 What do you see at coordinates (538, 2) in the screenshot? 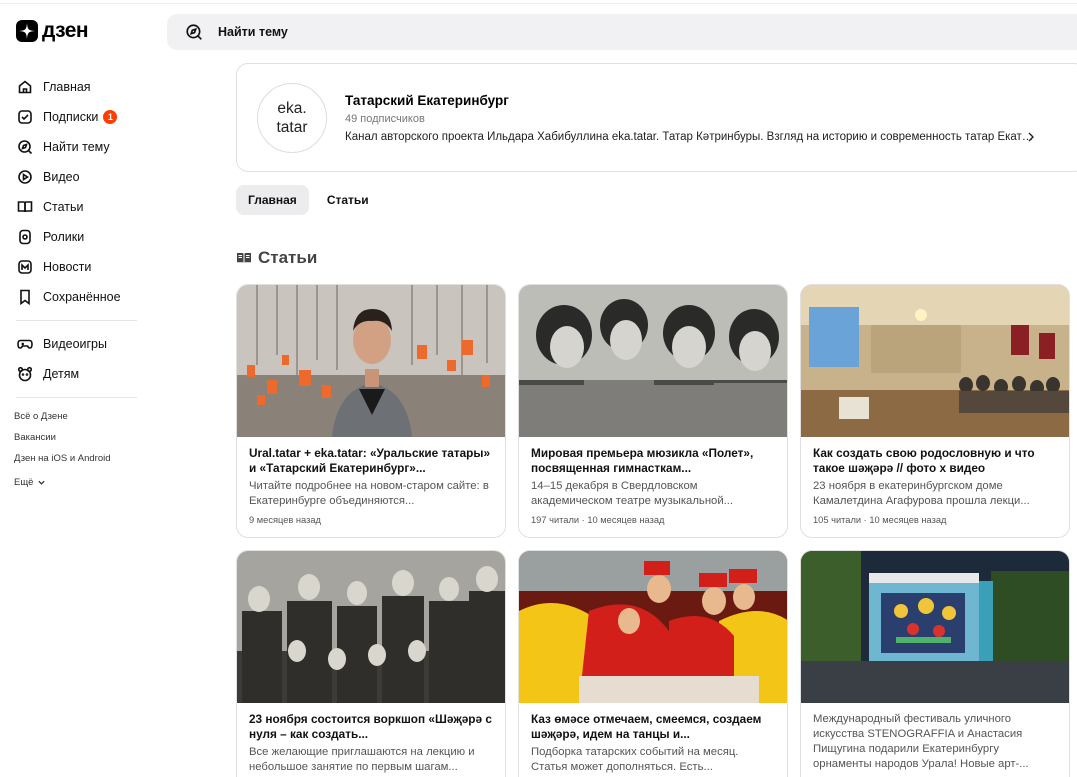
I see `top-border` at bounding box center [538, 2].